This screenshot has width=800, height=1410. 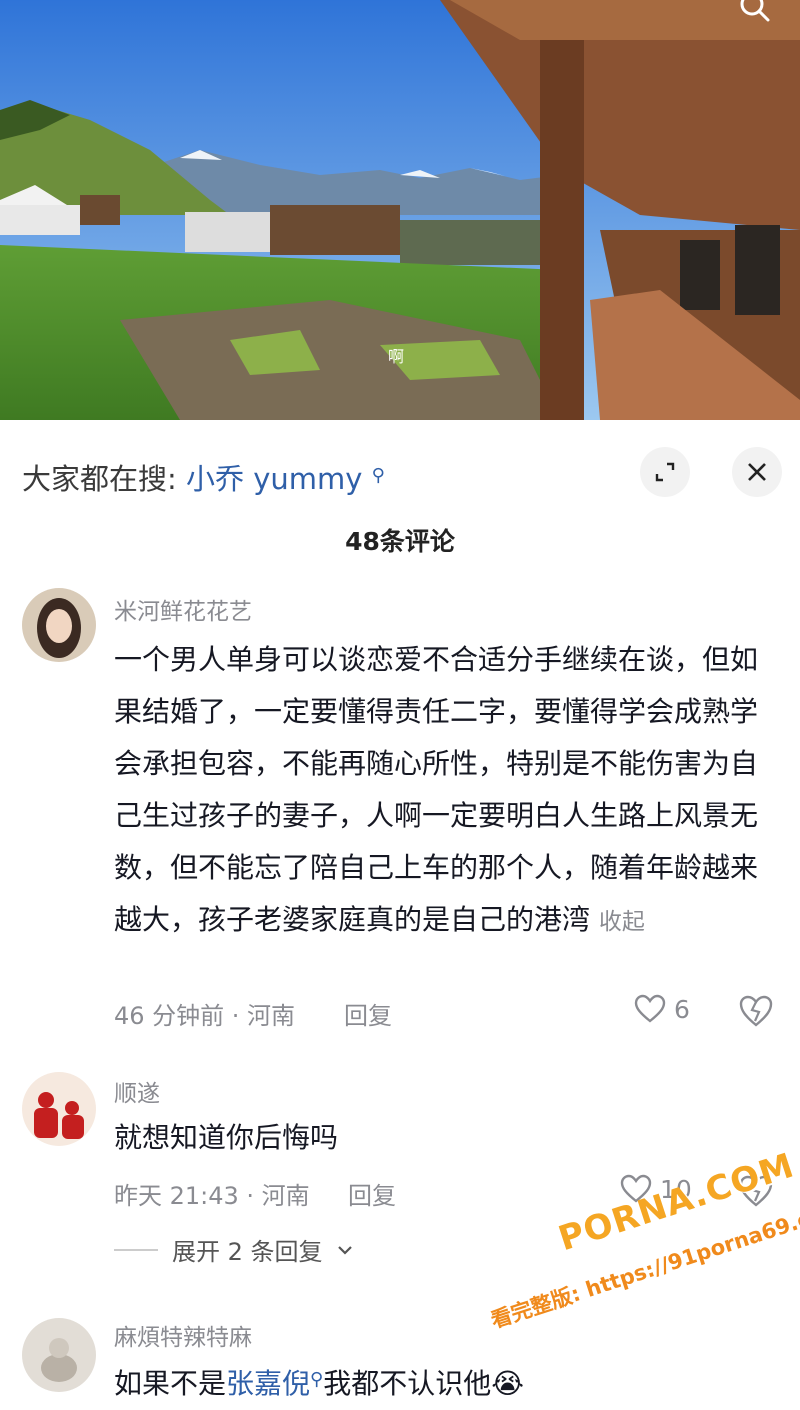 I want to click on comment-time-location: 昨天 21:43 · 河南, so click(x=212, y=1196).